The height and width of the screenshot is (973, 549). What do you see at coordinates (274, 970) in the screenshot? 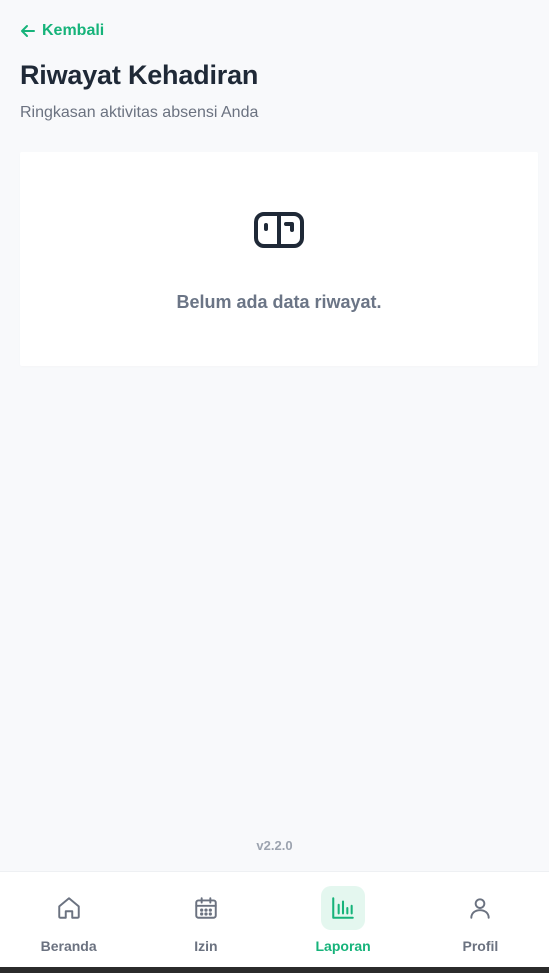
I see `system-bottom-bar` at bounding box center [274, 970].